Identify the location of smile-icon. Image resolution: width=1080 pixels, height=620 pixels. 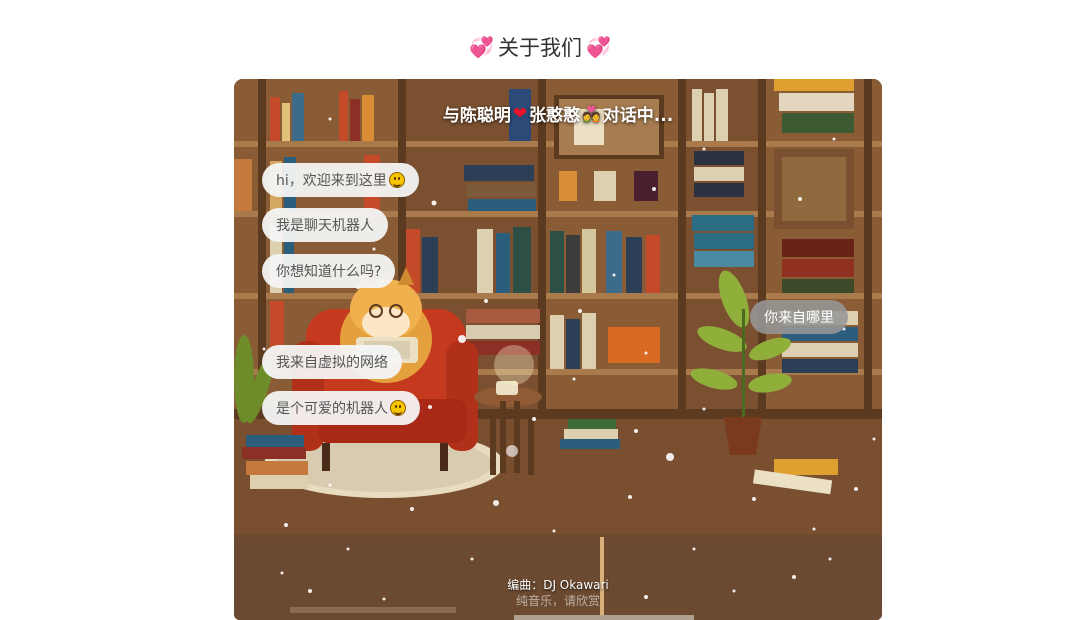
(398, 408).